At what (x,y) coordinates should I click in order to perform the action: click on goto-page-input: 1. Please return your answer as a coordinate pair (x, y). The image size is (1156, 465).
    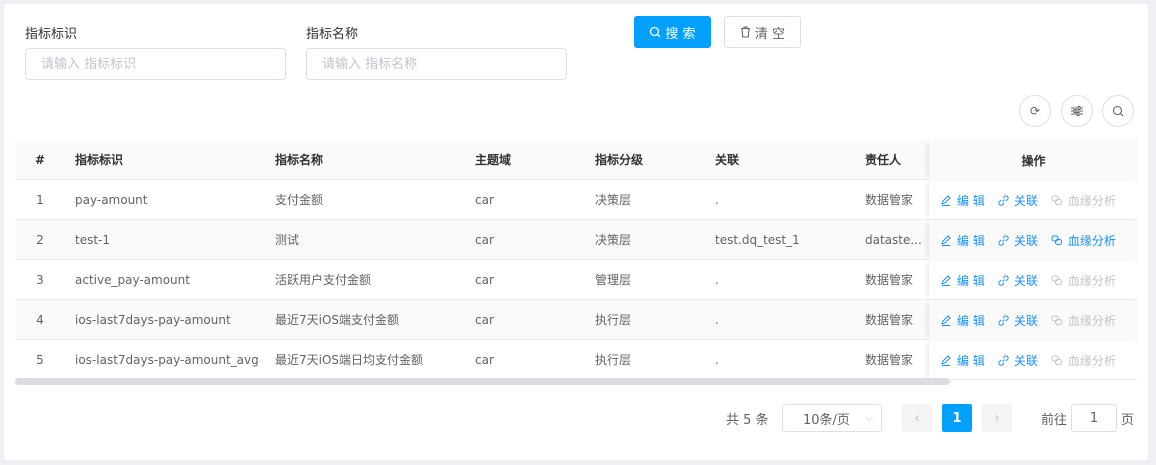
    Looking at the image, I should click on (1094, 418).